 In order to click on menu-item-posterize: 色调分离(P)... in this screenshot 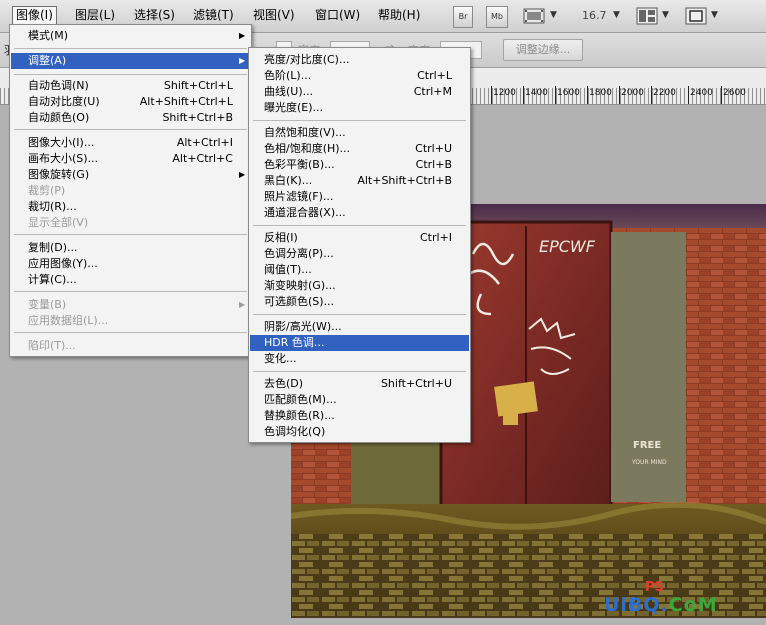, I will do `click(359, 254)`.